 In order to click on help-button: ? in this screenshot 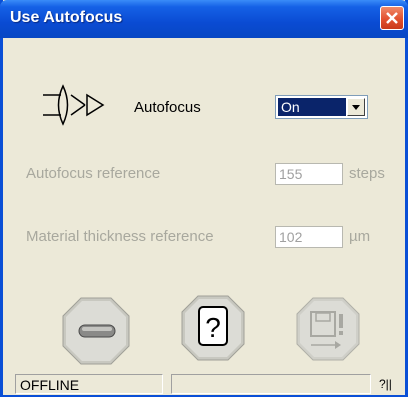, I will do `click(213, 328)`.